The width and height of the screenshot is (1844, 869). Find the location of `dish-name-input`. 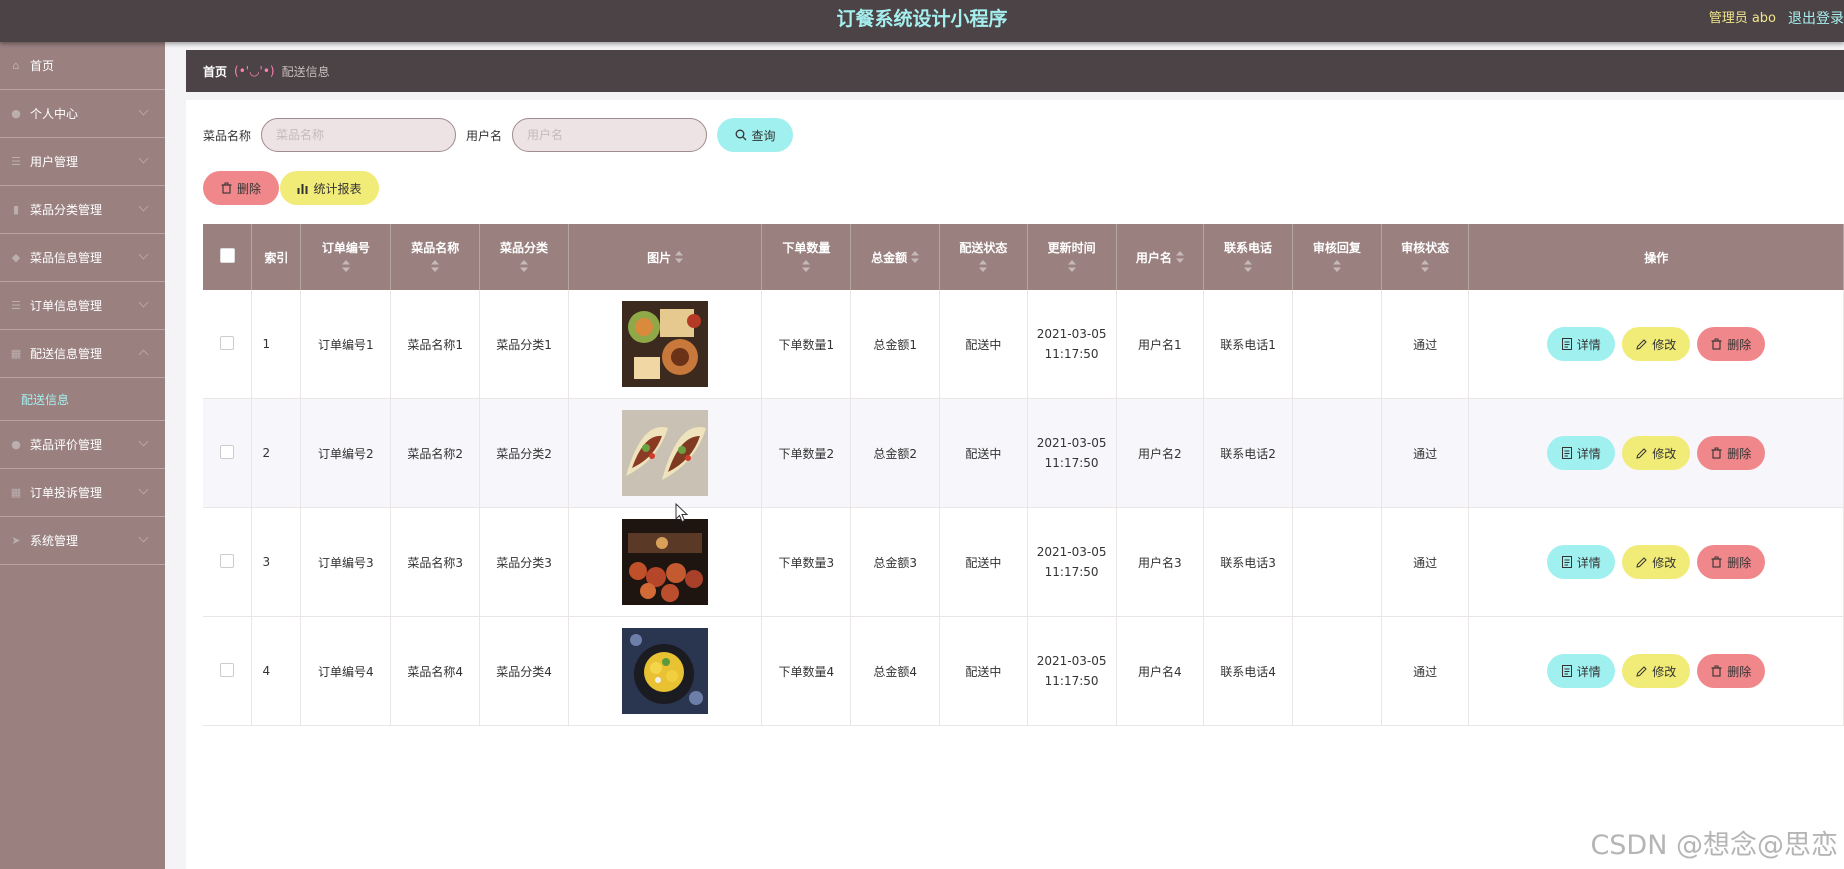

dish-name-input is located at coordinates (359, 135).